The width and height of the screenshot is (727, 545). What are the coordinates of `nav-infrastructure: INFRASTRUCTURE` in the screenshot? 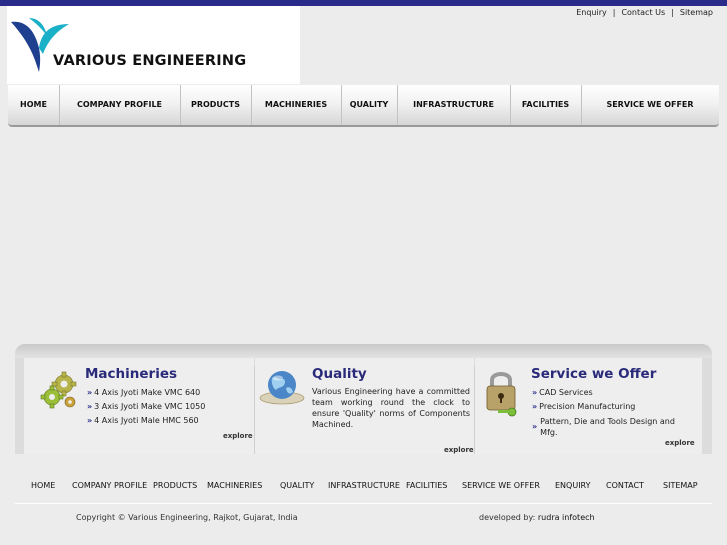 It's located at (454, 105).